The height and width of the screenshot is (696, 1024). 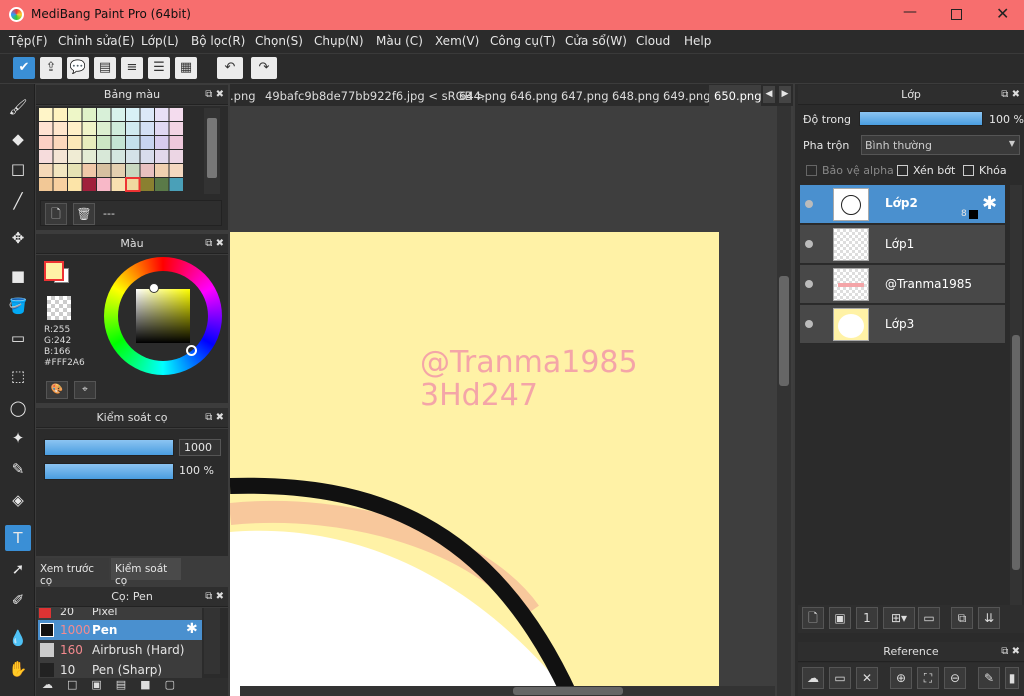 I want to click on move-tool-icon: ✥, so click(x=18, y=238).